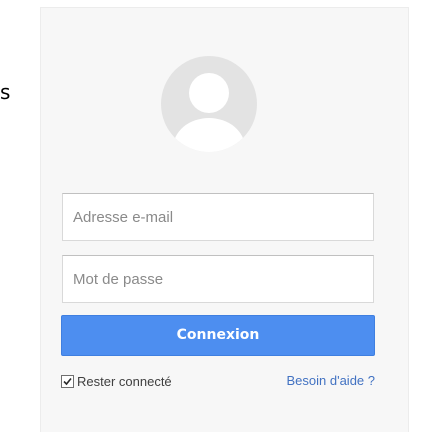  I want to click on help-link: Besoin d'aide ?, so click(331, 381).